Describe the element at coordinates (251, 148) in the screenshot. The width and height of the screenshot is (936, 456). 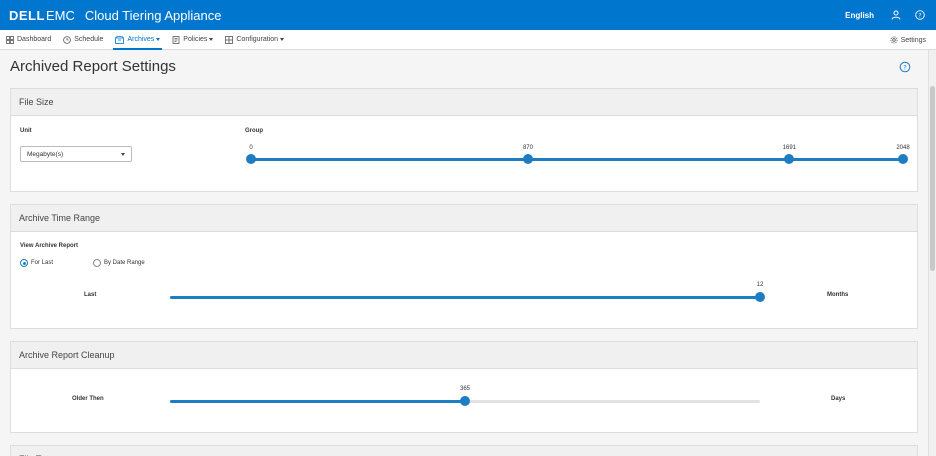
I see `group-point-label: 0` at that location.